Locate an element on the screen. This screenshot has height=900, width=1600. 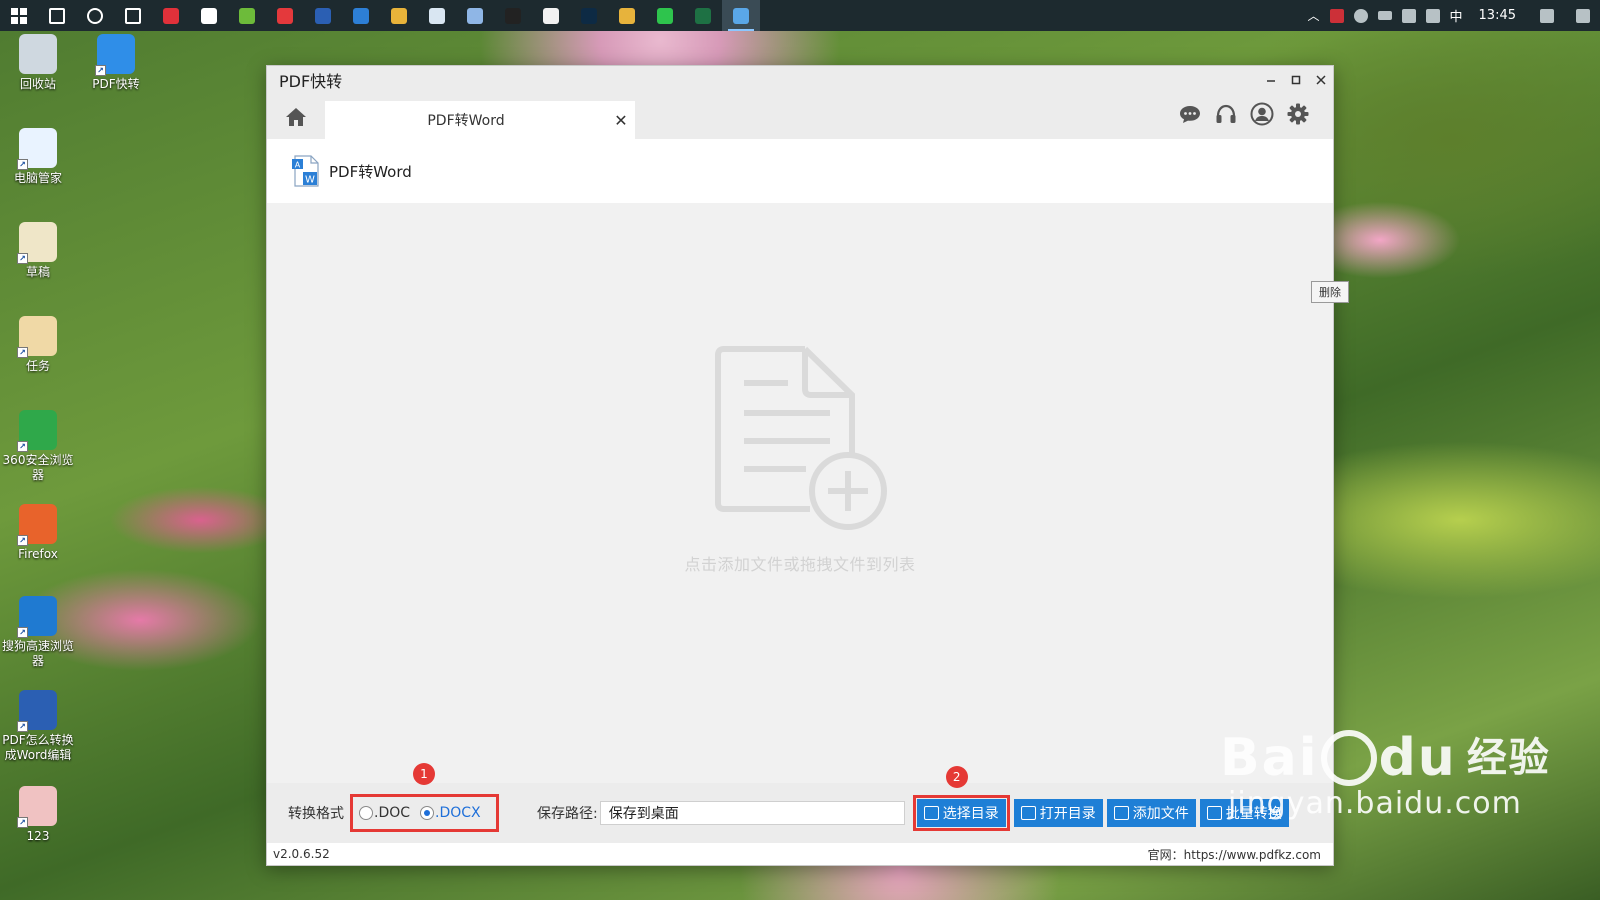
desktop-icon-7: ↗ 搜狗高速浏览器 is located at coordinates (38, 632).